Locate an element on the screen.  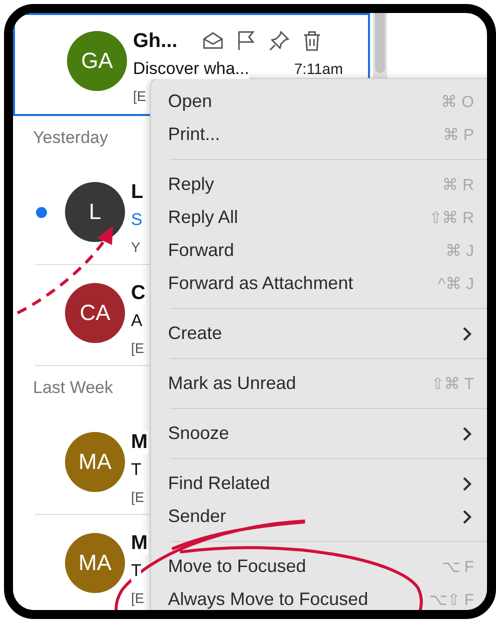
menu-item-label: Reply is located at coordinates (191, 184).